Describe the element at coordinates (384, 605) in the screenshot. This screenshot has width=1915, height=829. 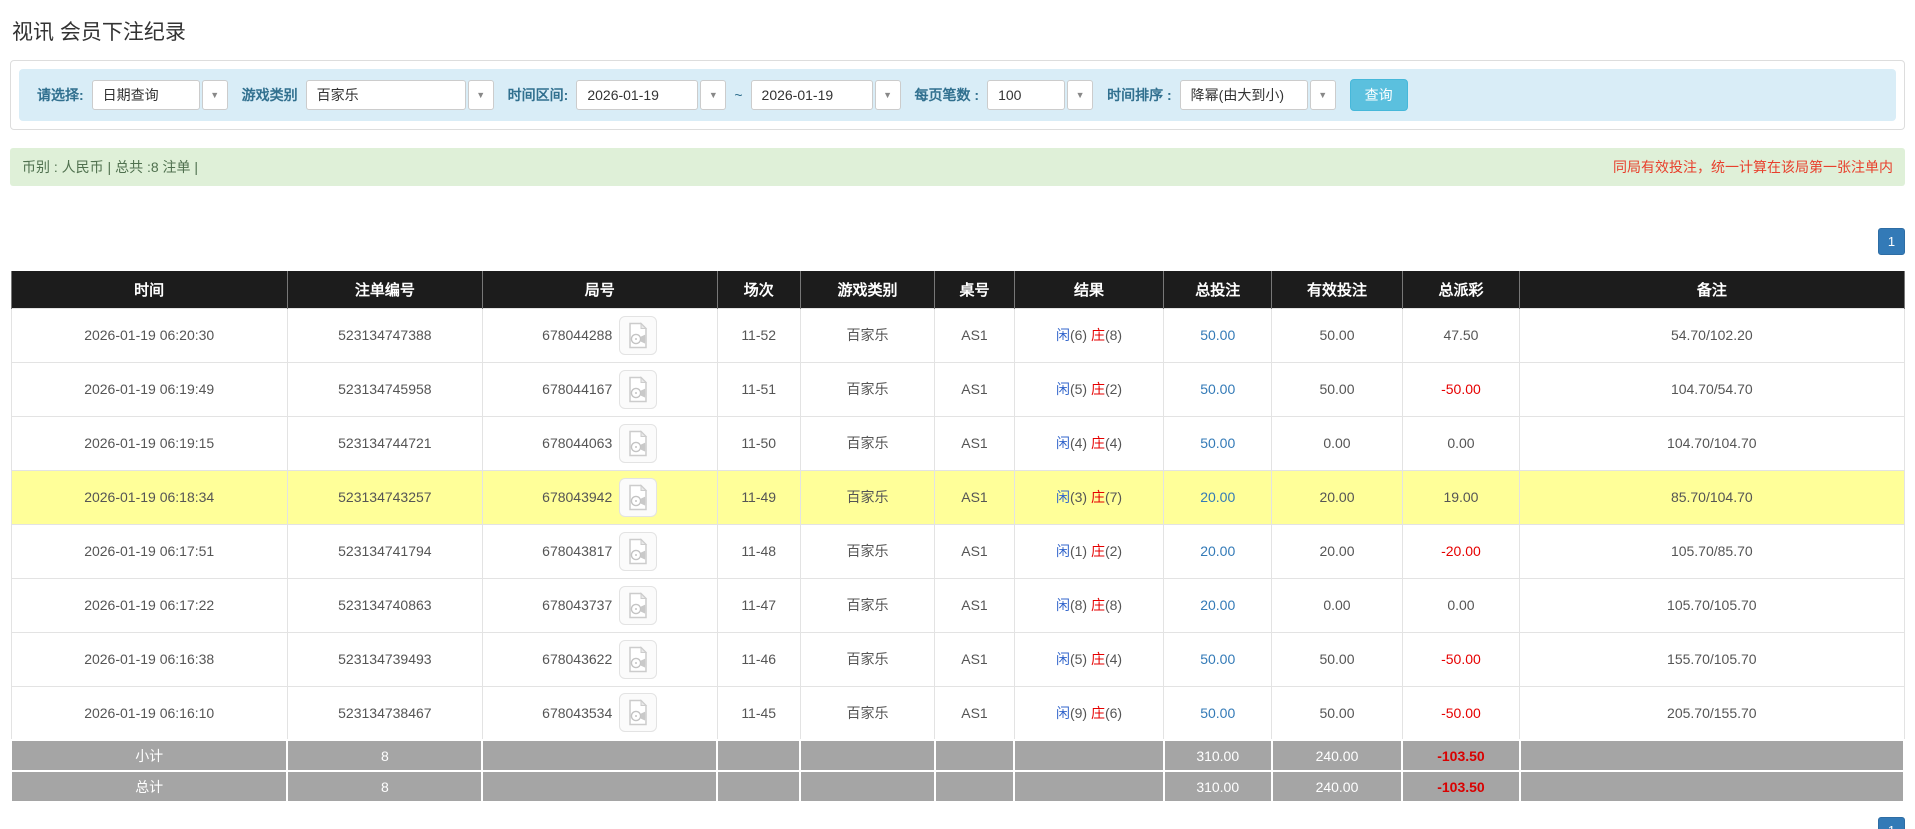
I see `bet-id-cell: 523134740863` at that location.